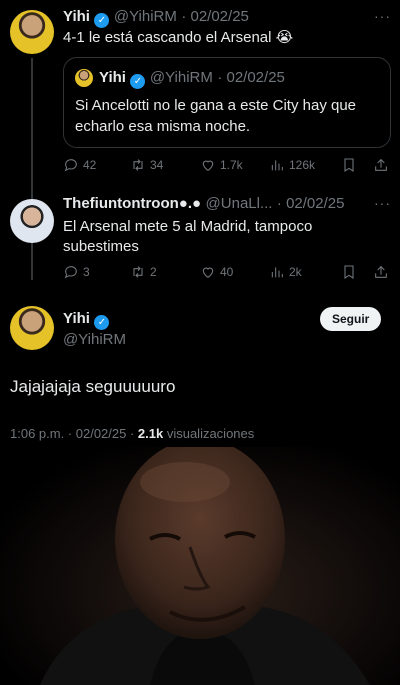 The image size is (400, 685). What do you see at coordinates (74, 433) in the screenshot?
I see `tweet-timestamp: 1:06 p.m. · 02/02/25 ·` at bounding box center [74, 433].